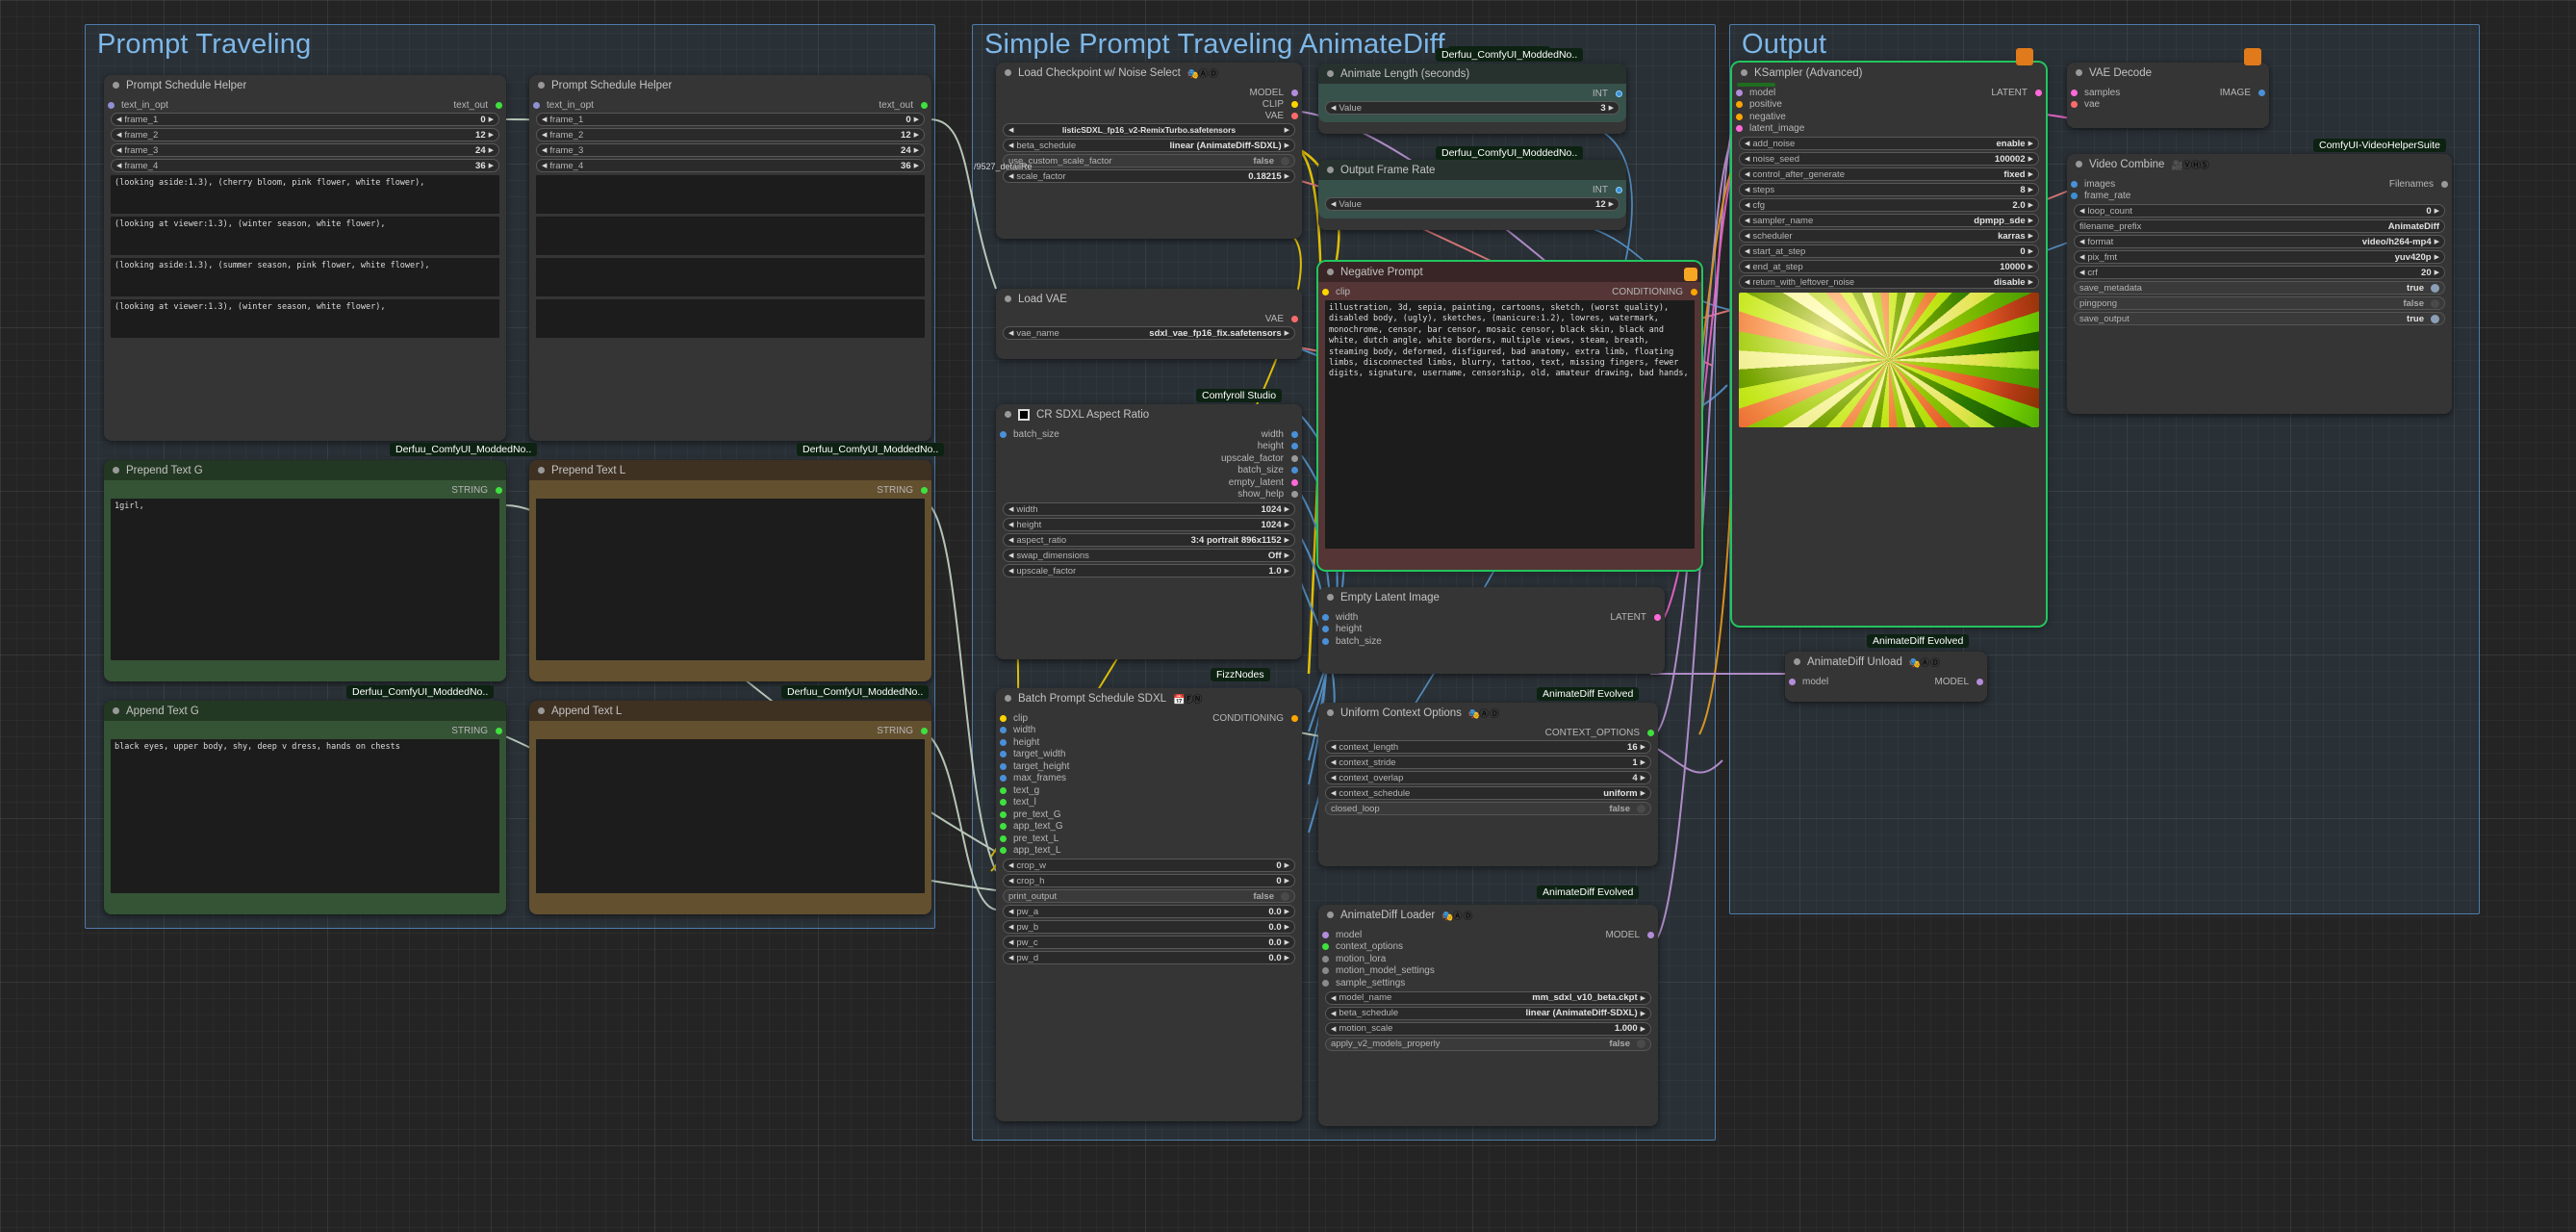 The image size is (2576, 1232). I want to click on port-row-int: INT, so click(1472, 189).